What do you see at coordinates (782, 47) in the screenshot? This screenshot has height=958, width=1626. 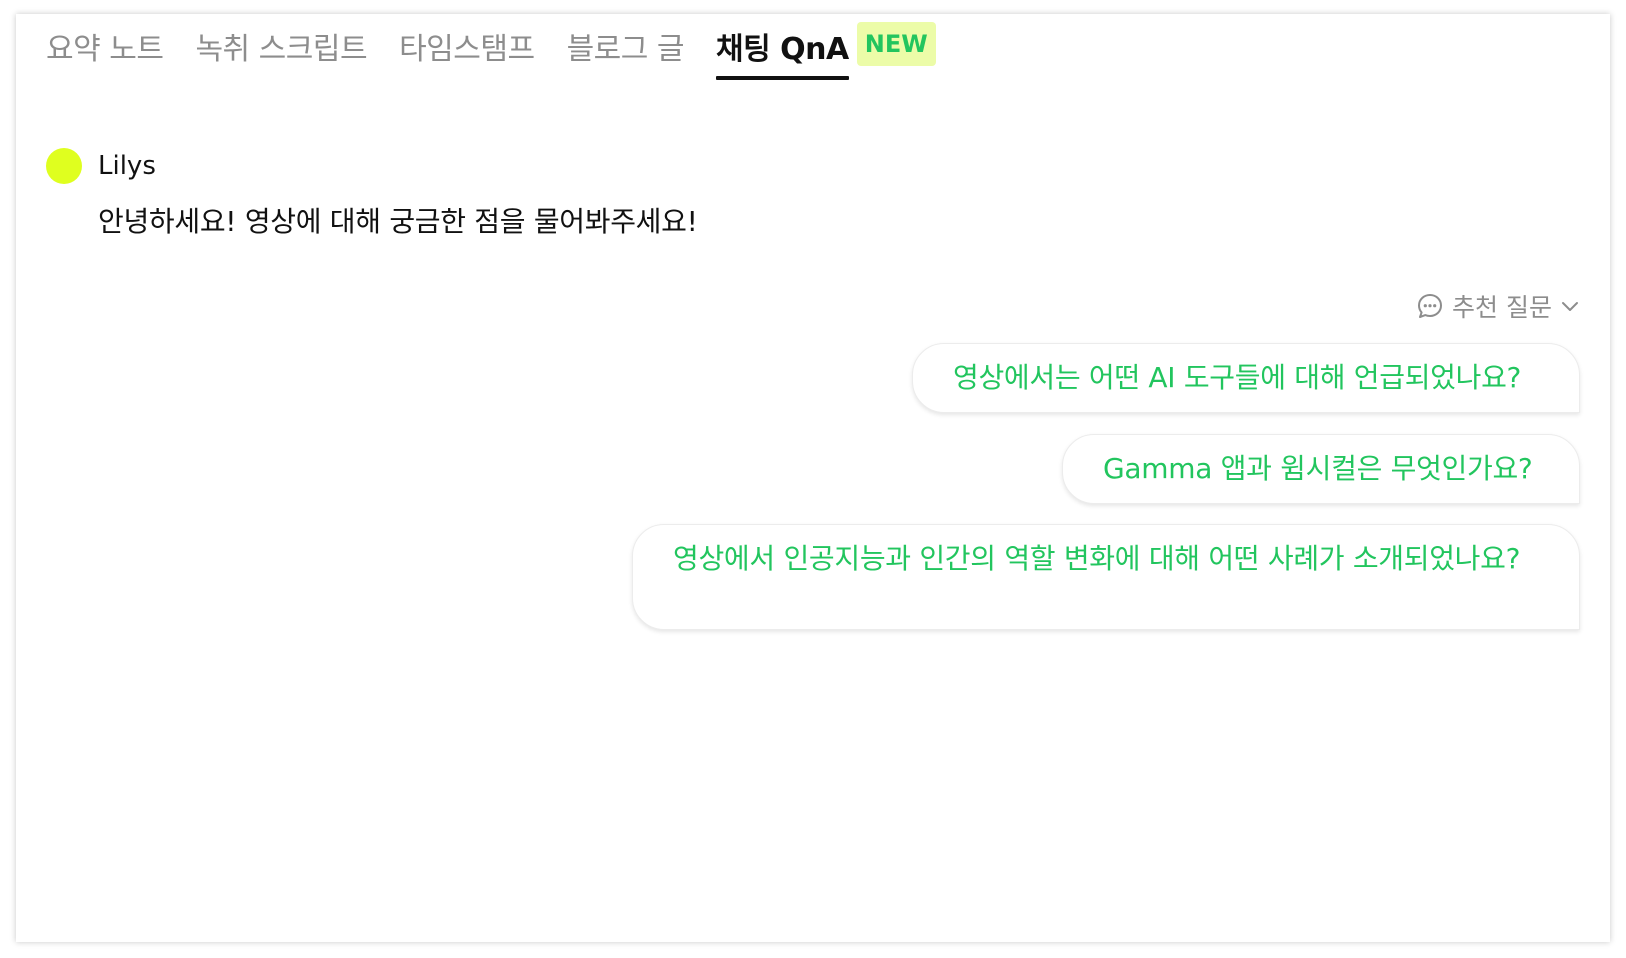 I see `tab-chat-qna: 채팅 QnA` at bounding box center [782, 47].